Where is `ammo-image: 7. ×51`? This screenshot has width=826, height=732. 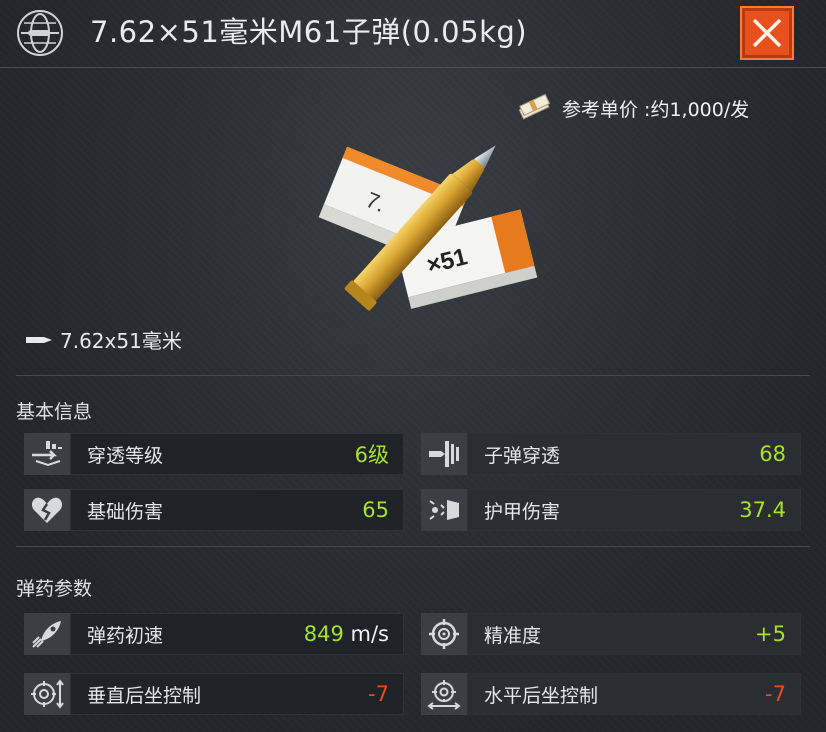 ammo-image: 7. ×51 is located at coordinates (428, 228).